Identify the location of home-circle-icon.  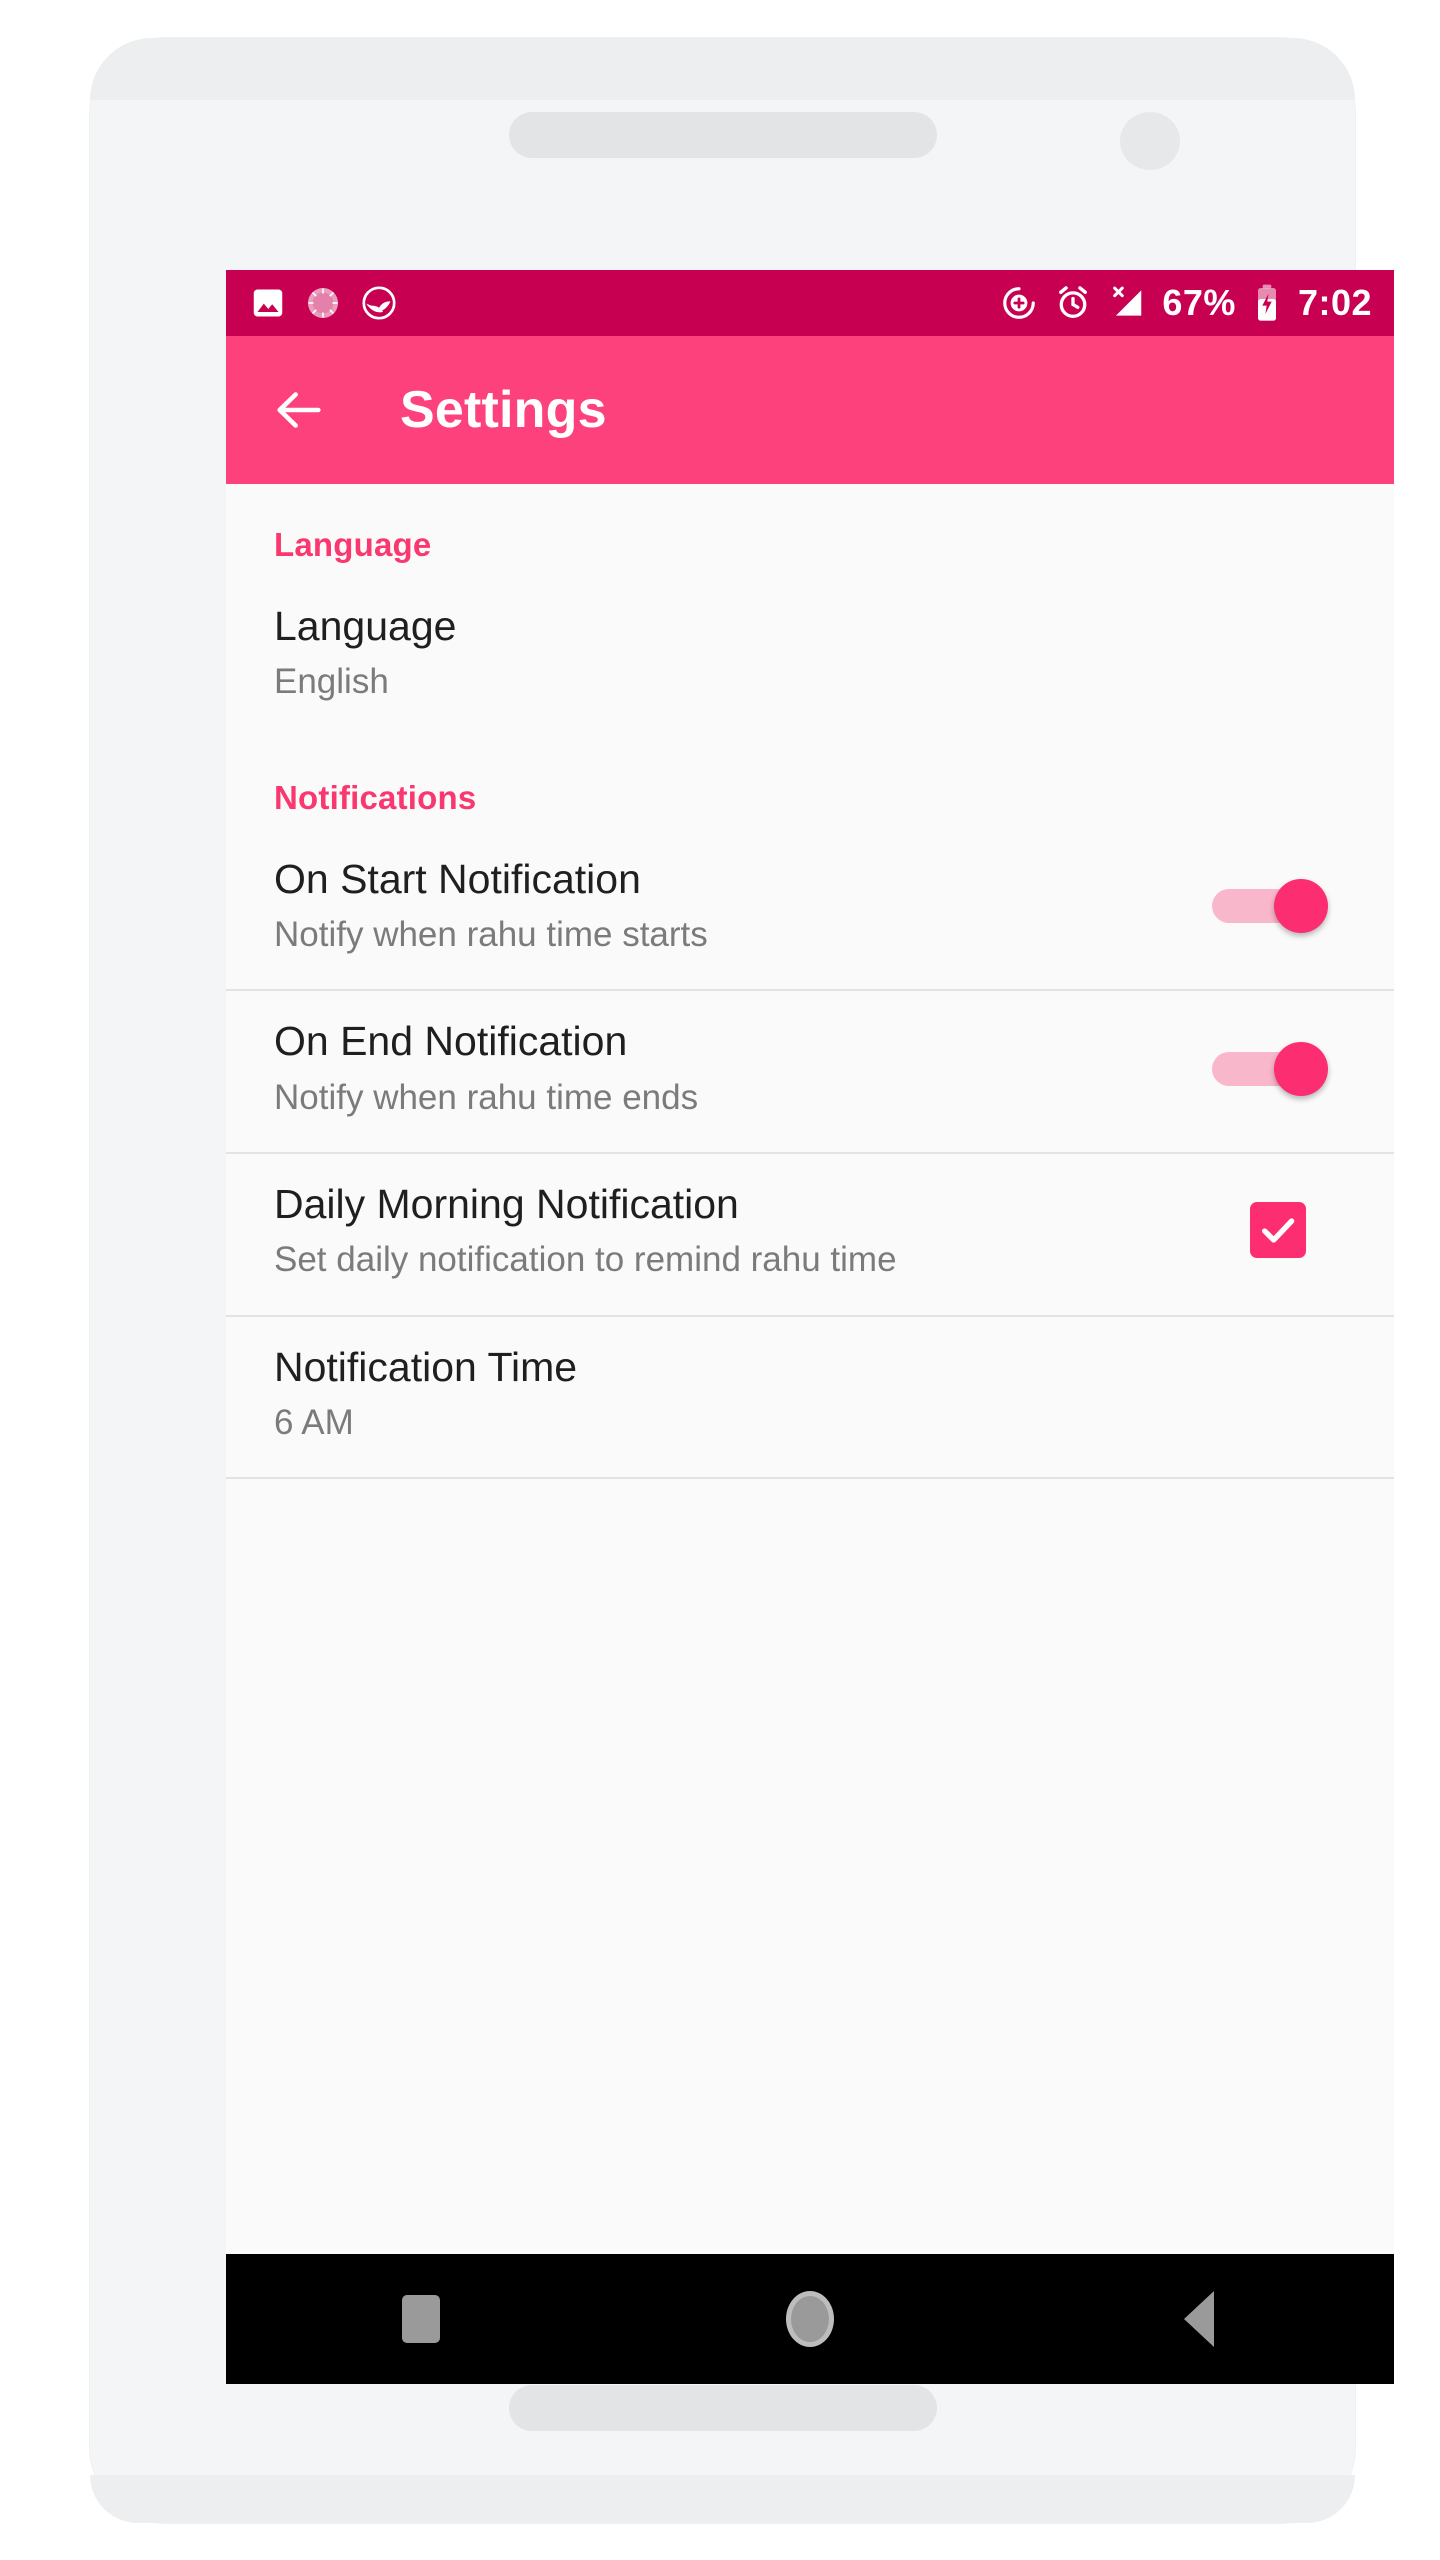
(809, 2319).